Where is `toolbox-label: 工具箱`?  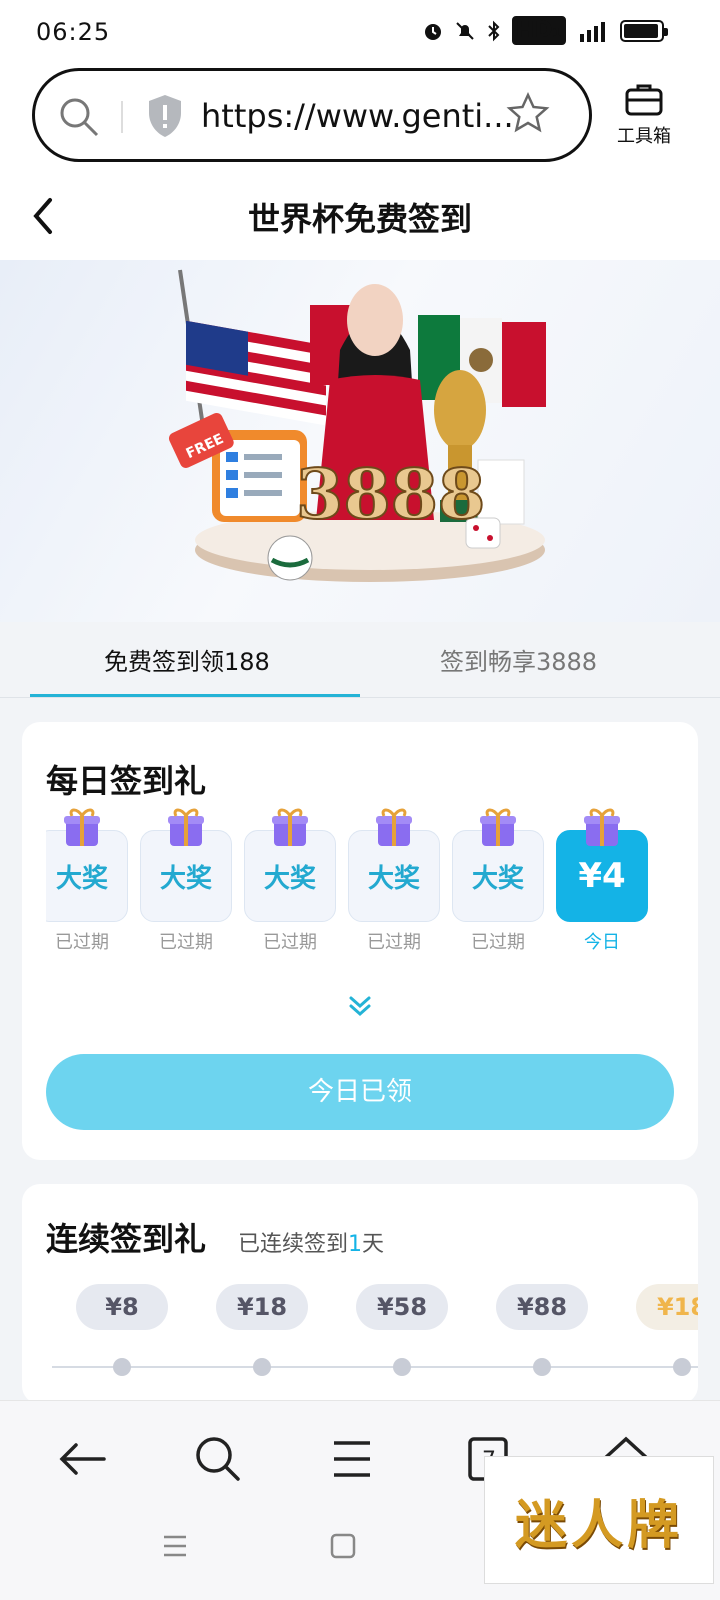 toolbox-label: 工具箱 is located at coordinates (644, 136).